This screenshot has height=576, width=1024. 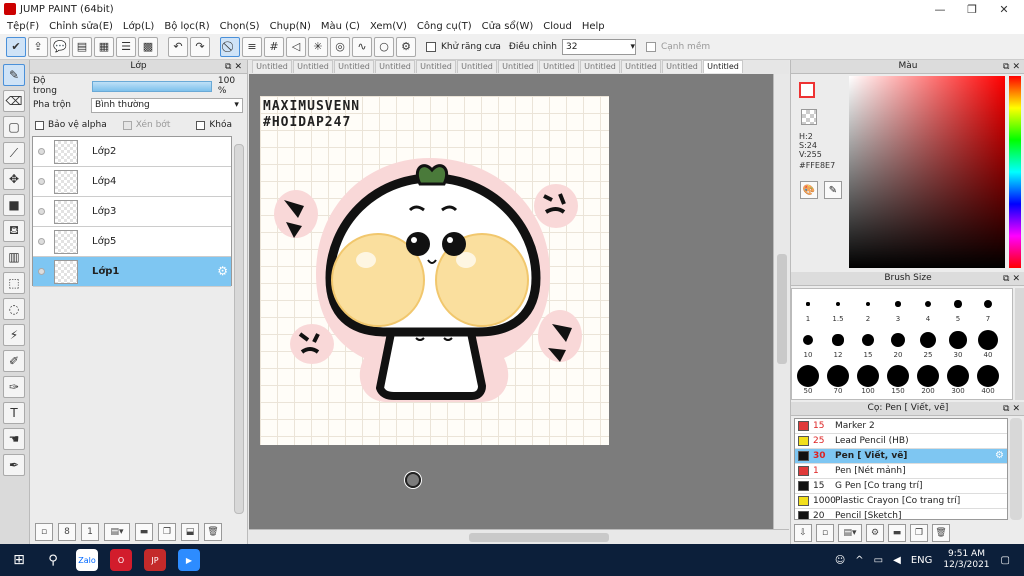 I want to click on hue-slider, so click(x=1015, y=172).